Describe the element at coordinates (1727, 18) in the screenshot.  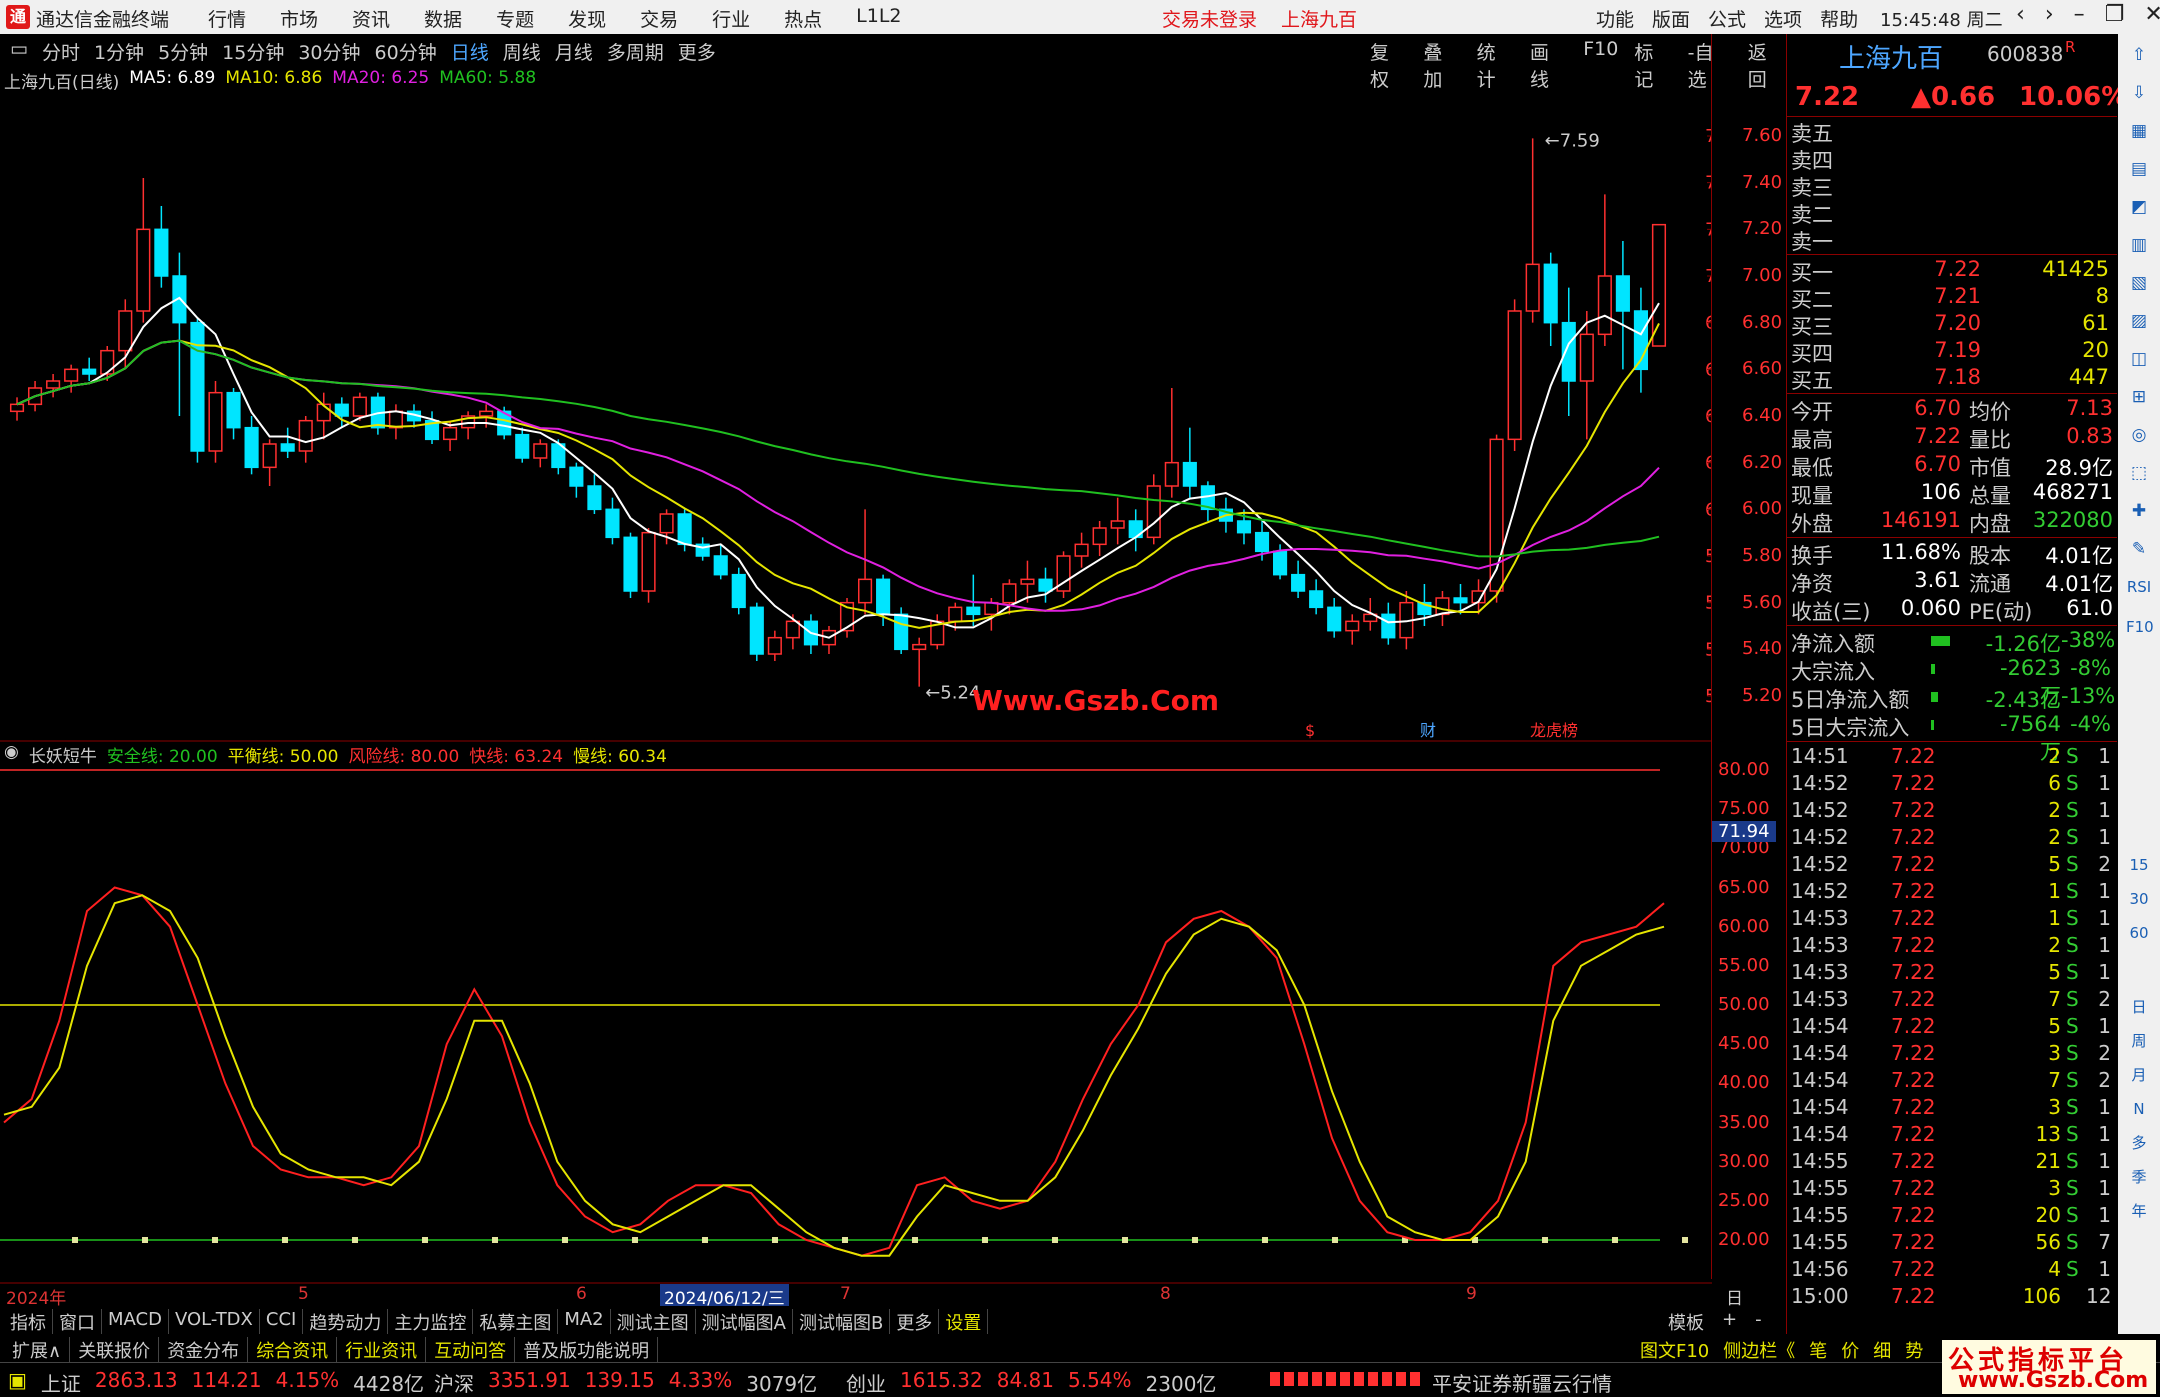
I see `right-menu-item-2: 公式` at that location.